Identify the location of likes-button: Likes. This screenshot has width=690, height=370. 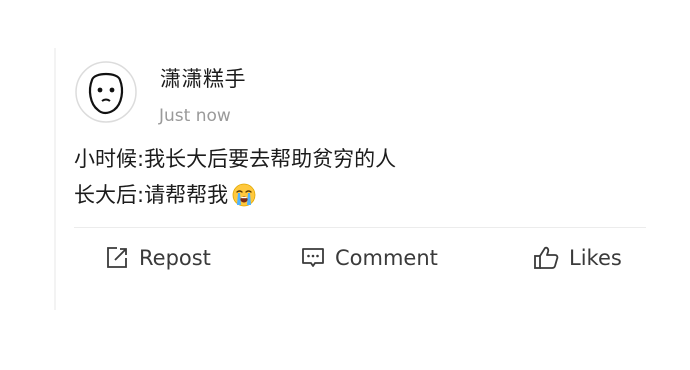
(577, 258).